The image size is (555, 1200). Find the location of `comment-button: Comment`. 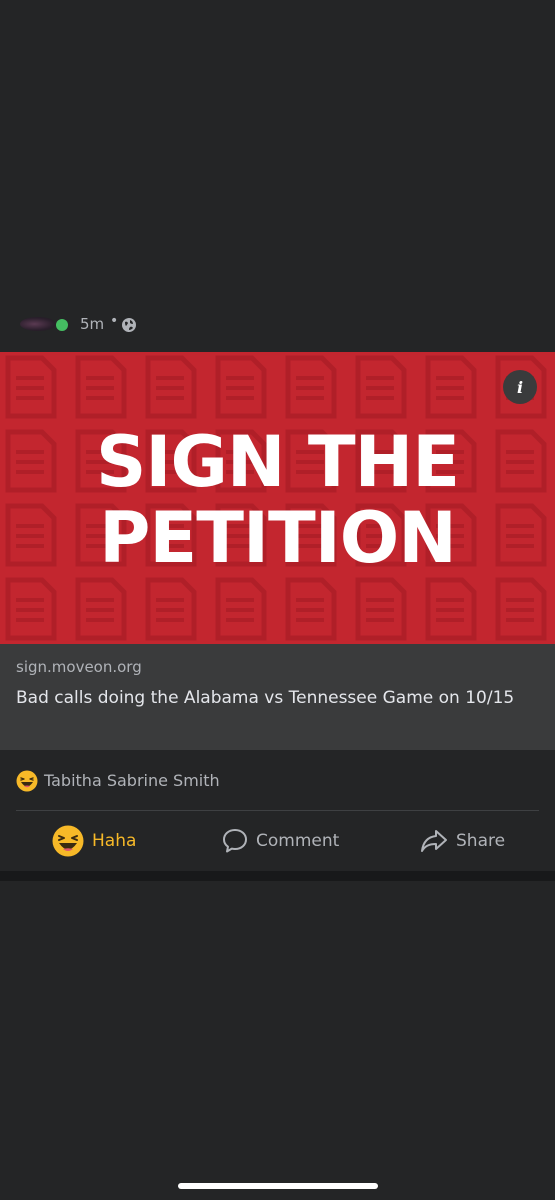

comment-button: Comment is located at coordinates (280, 841).